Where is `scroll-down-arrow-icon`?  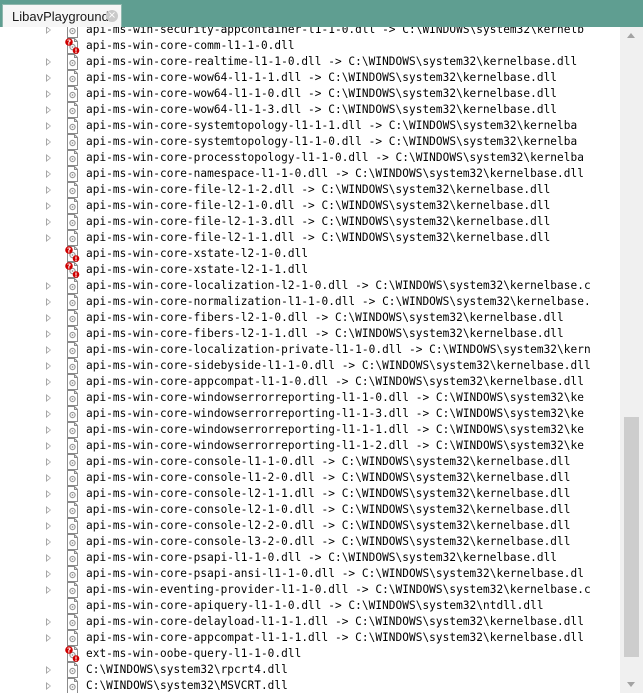
scroll-down-arrow-icon is located at coordinates (631, 684).